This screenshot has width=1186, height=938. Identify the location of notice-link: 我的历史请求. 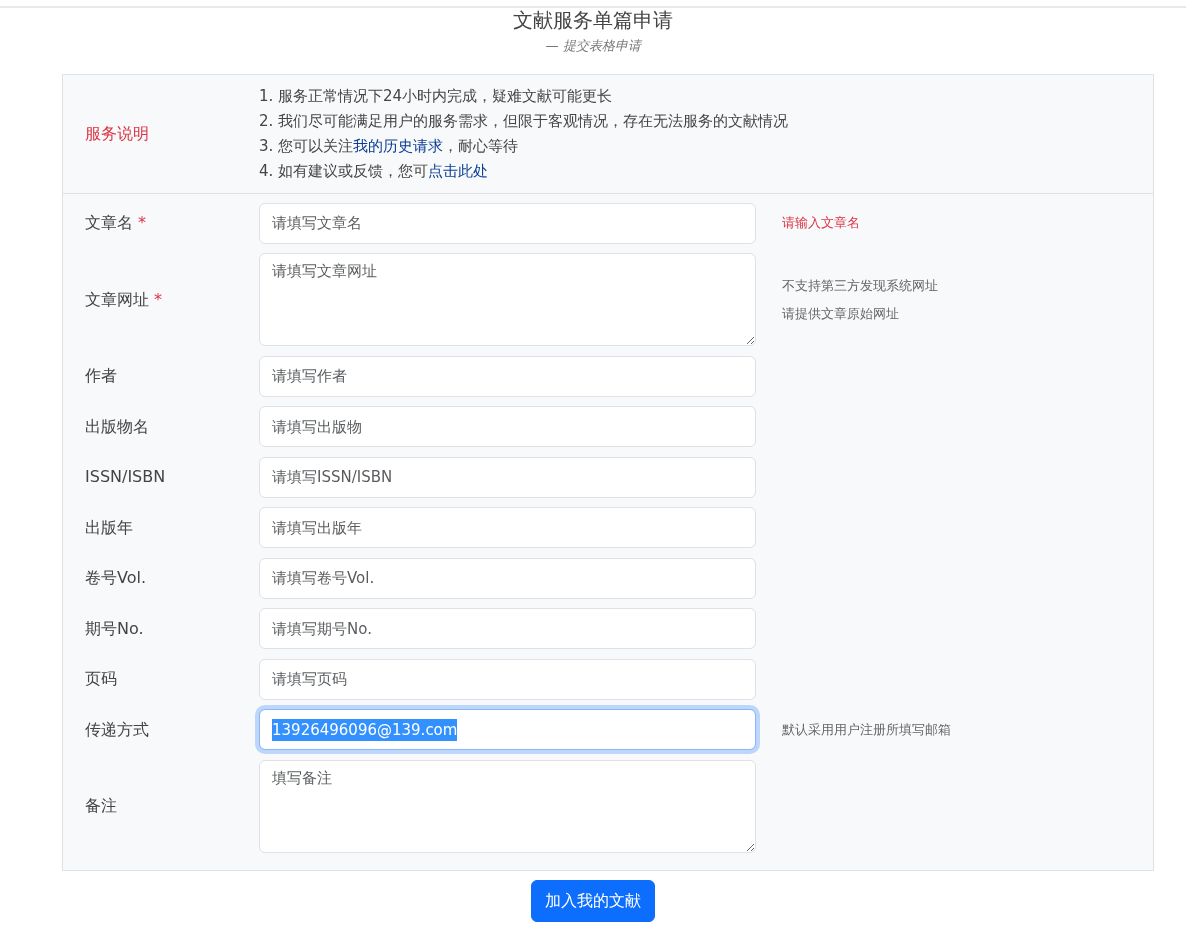
(398, 145).